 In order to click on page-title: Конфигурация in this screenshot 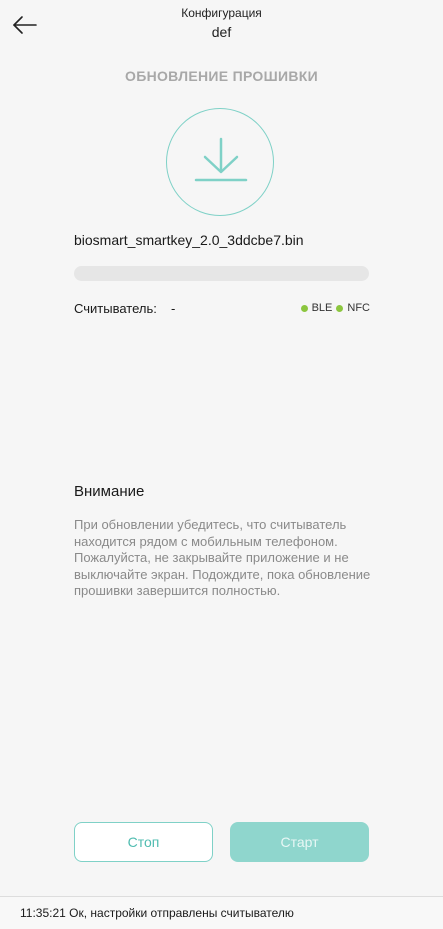, I will do `click(221, 13)`.